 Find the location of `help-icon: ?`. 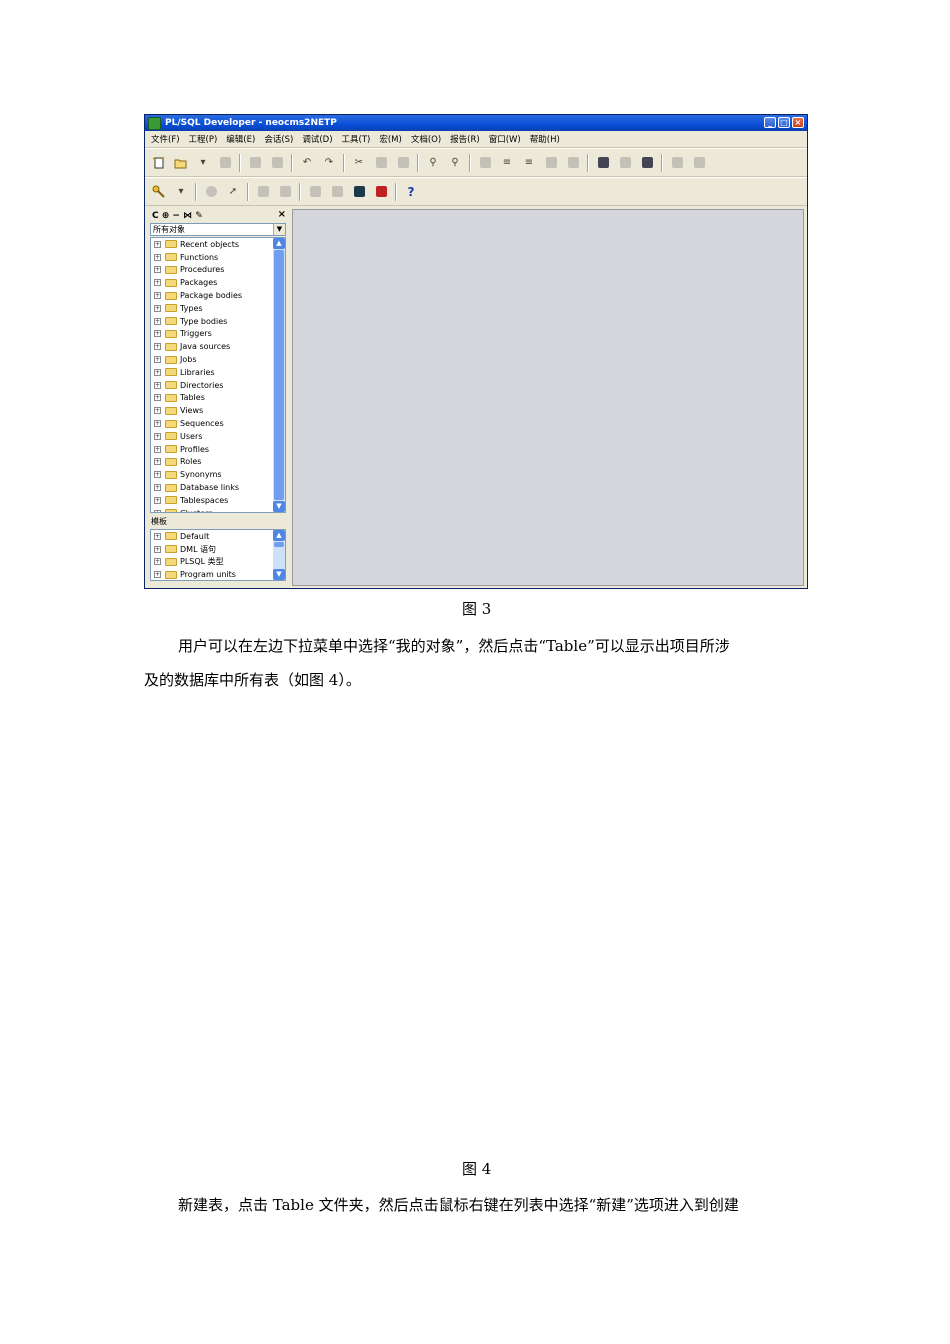

help-icon: ? is located at coordinates (411, 192).